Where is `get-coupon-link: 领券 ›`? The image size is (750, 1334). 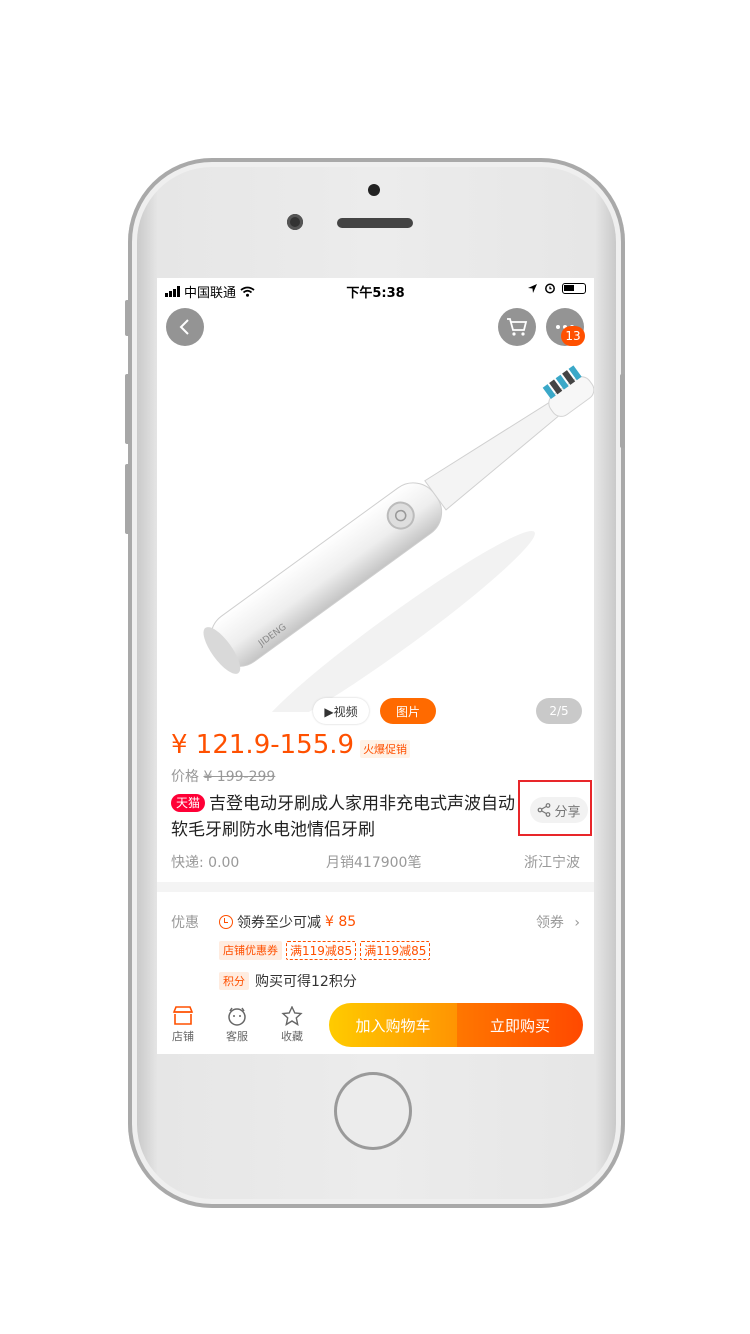
get-coupon-link: 领券 › is located at coordinates (558, 922).